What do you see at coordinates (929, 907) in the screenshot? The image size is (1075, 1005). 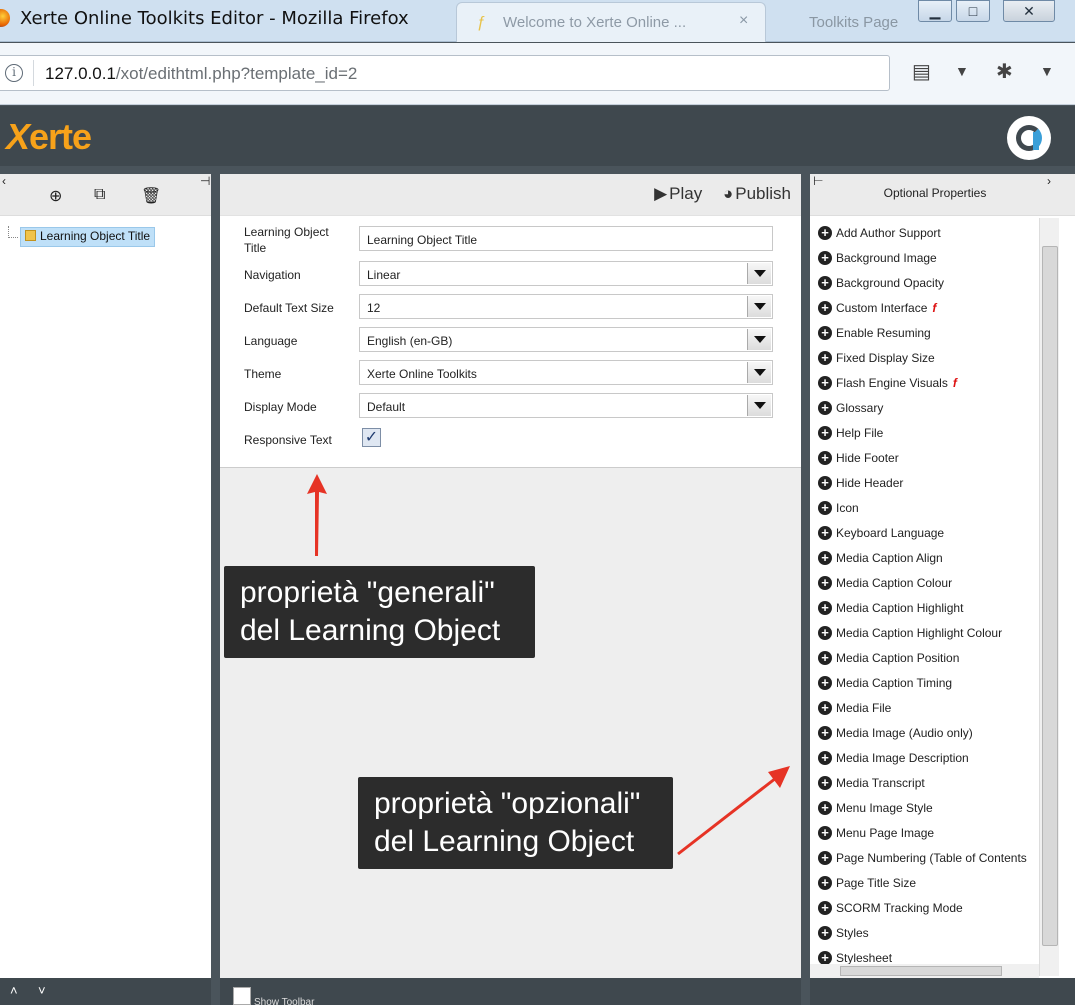 I see `list-item: + SCORM Tracking Mode` at bounding box center [929, 907].